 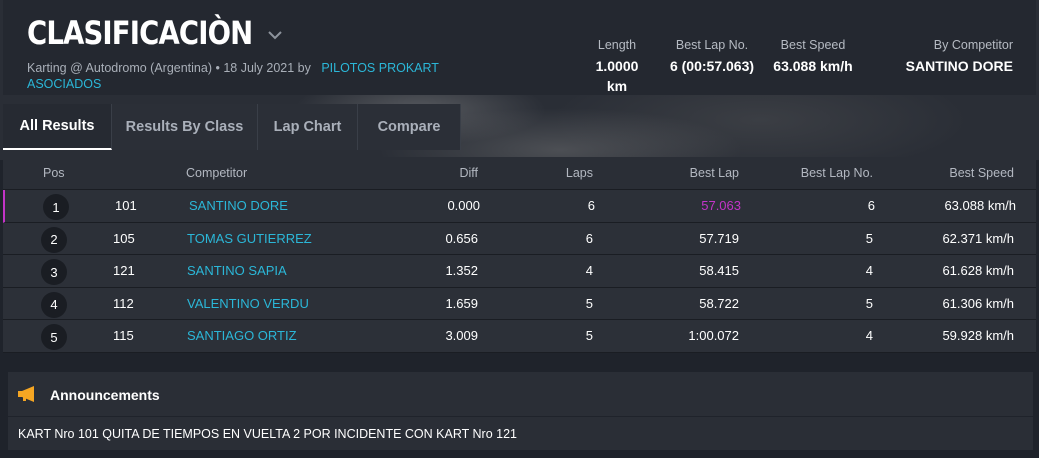 What do you see at coordinates (719, 270) in the screenshot?
I see `best-lap-value: 58.415` at bounding box center [719, 270].